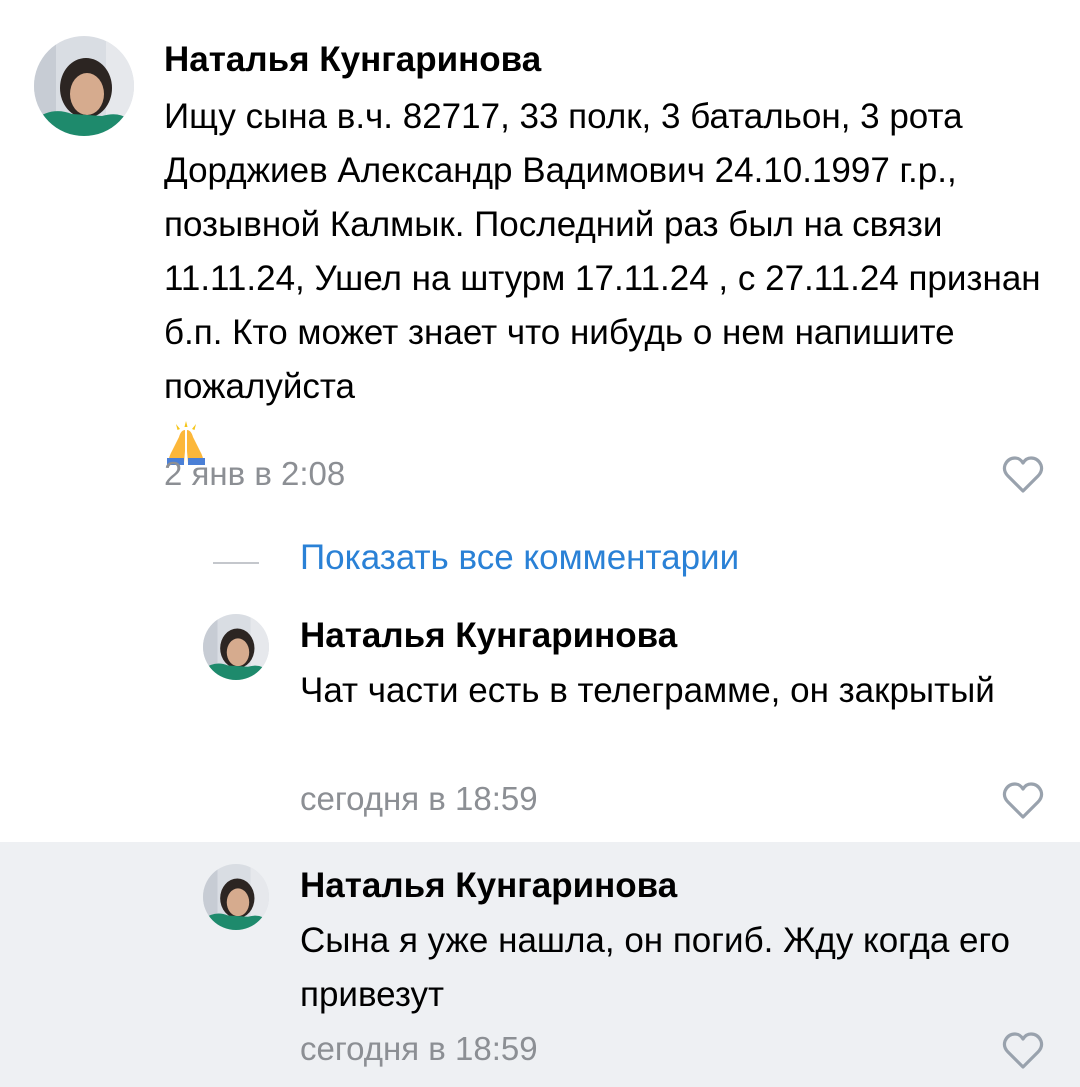 The width and height of the screenshot is (1080, 1087). I want to click on comment-timestamp: 2 янв в 2:08, so click(255, 473).